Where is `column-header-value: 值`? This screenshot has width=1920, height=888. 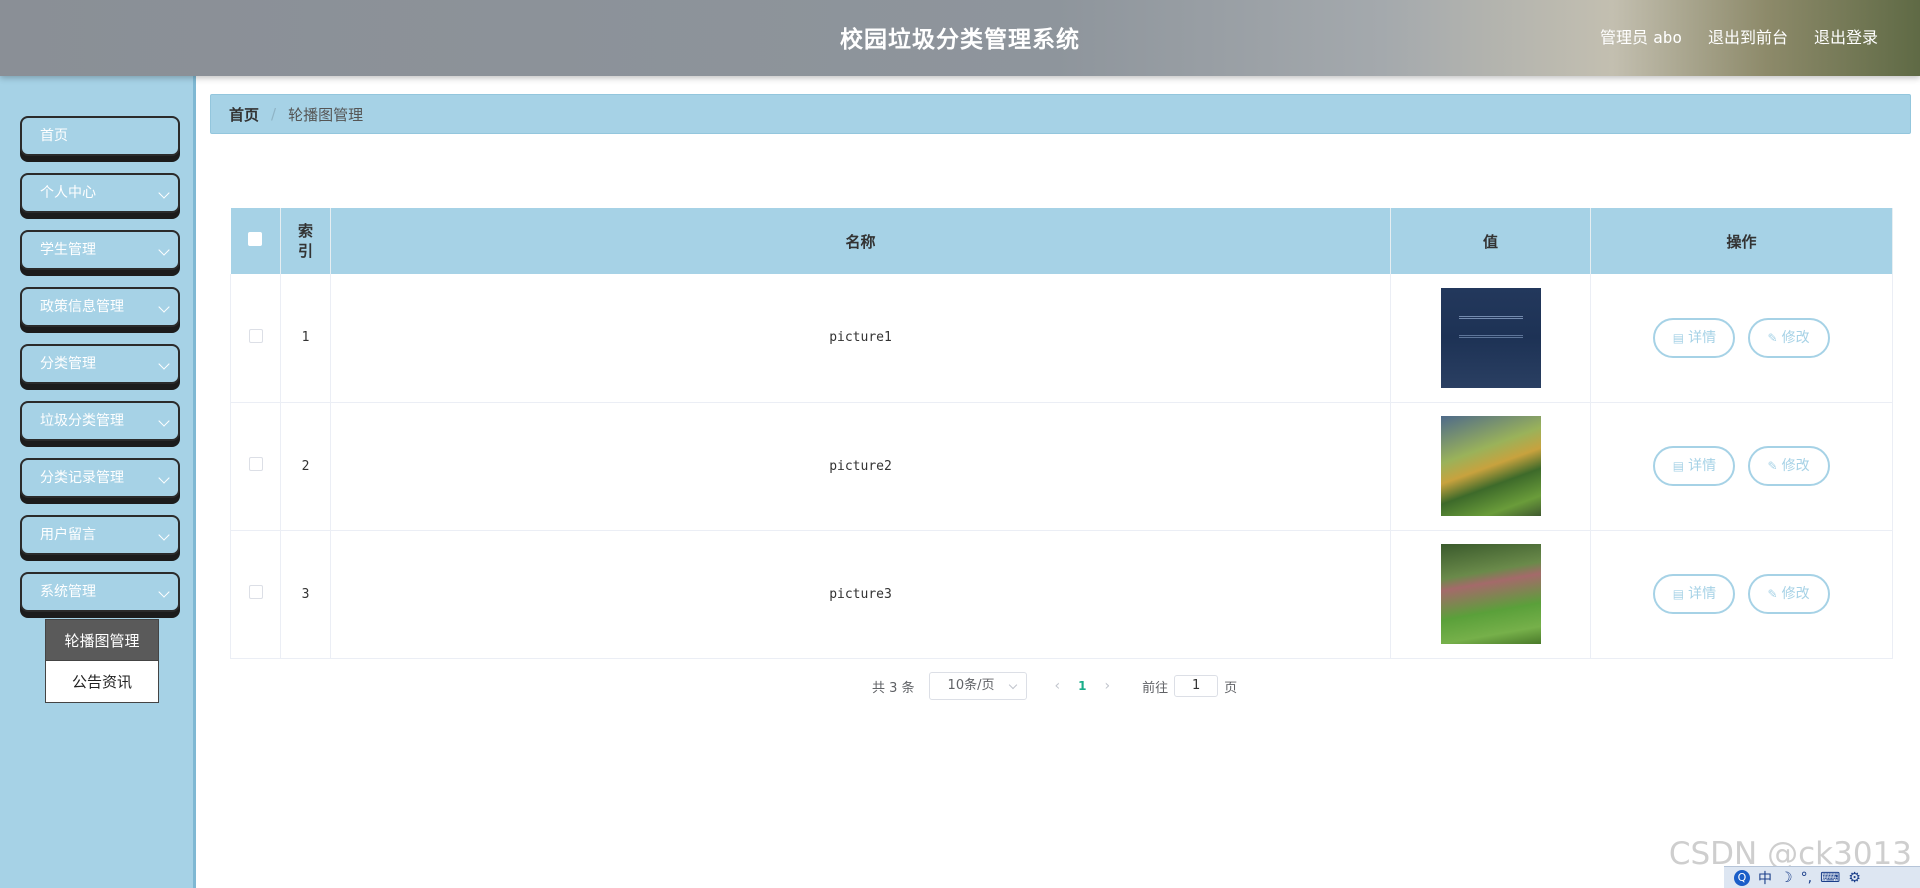 column-header-value: 值 is located at coordinates (1490, 241).